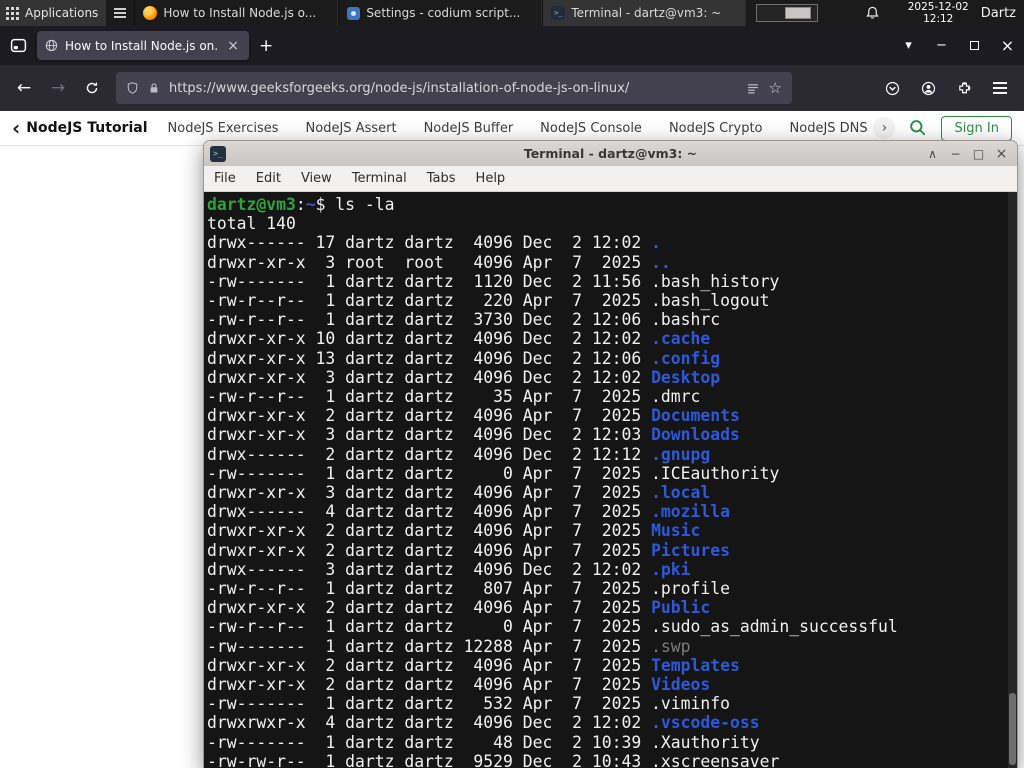  Describe the element at coordinates (469, 128) in the screenshot. I see `site-link-buffer: NodeJS Buffer` at that location.